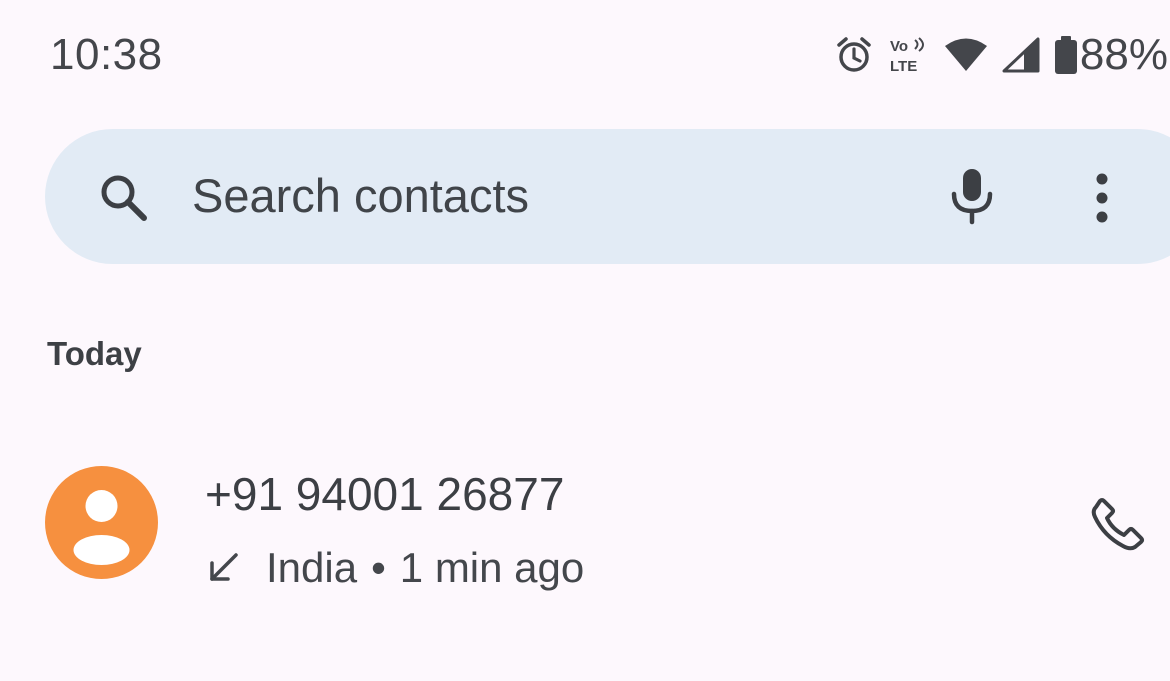  Describe the element at coordinates (1123, 54) in the screenshot. I see `battery-percent: 88%` at that location.